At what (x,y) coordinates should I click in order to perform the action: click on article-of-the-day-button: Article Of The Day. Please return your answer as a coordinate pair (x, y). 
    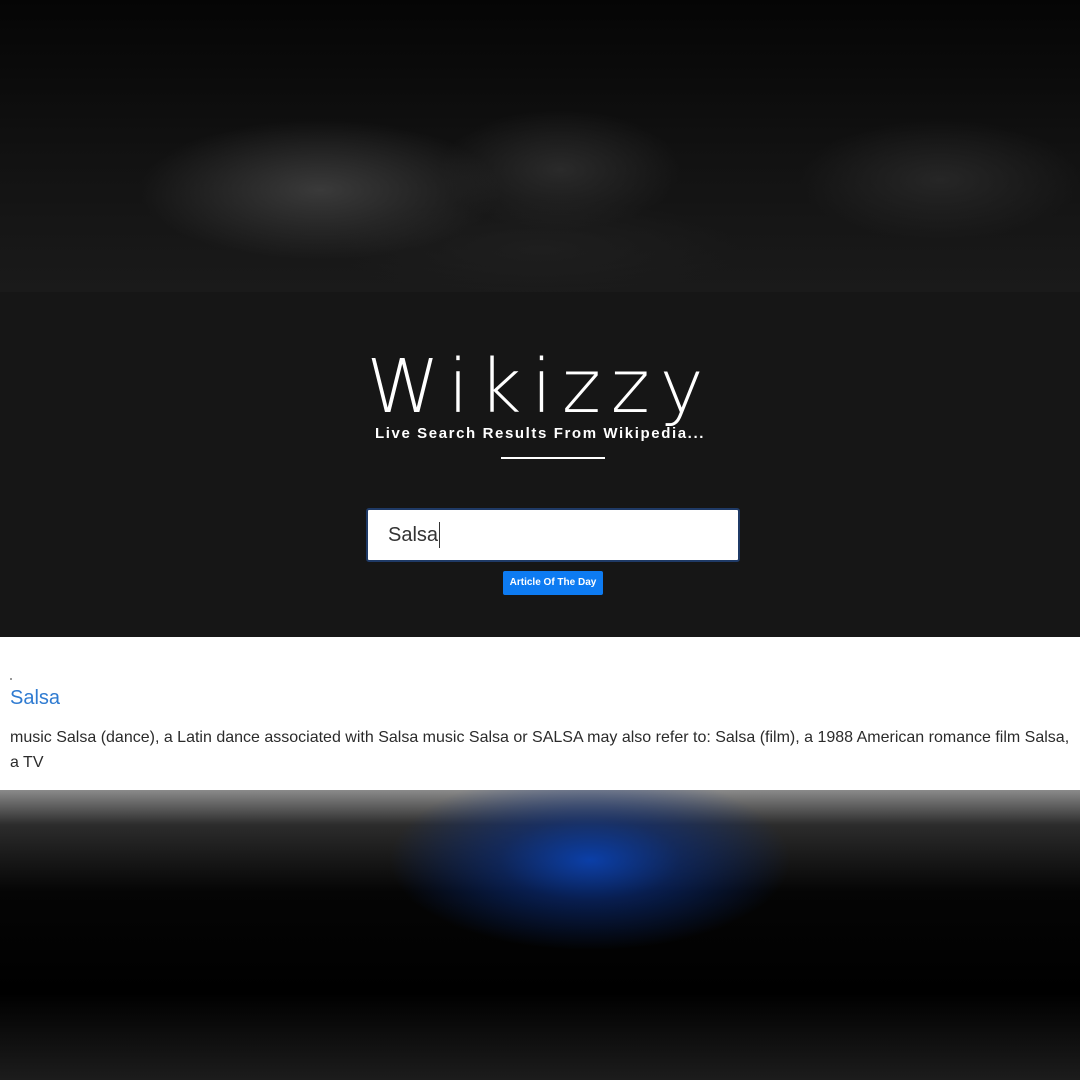
    Looking at the image, I should click on (553, 583).